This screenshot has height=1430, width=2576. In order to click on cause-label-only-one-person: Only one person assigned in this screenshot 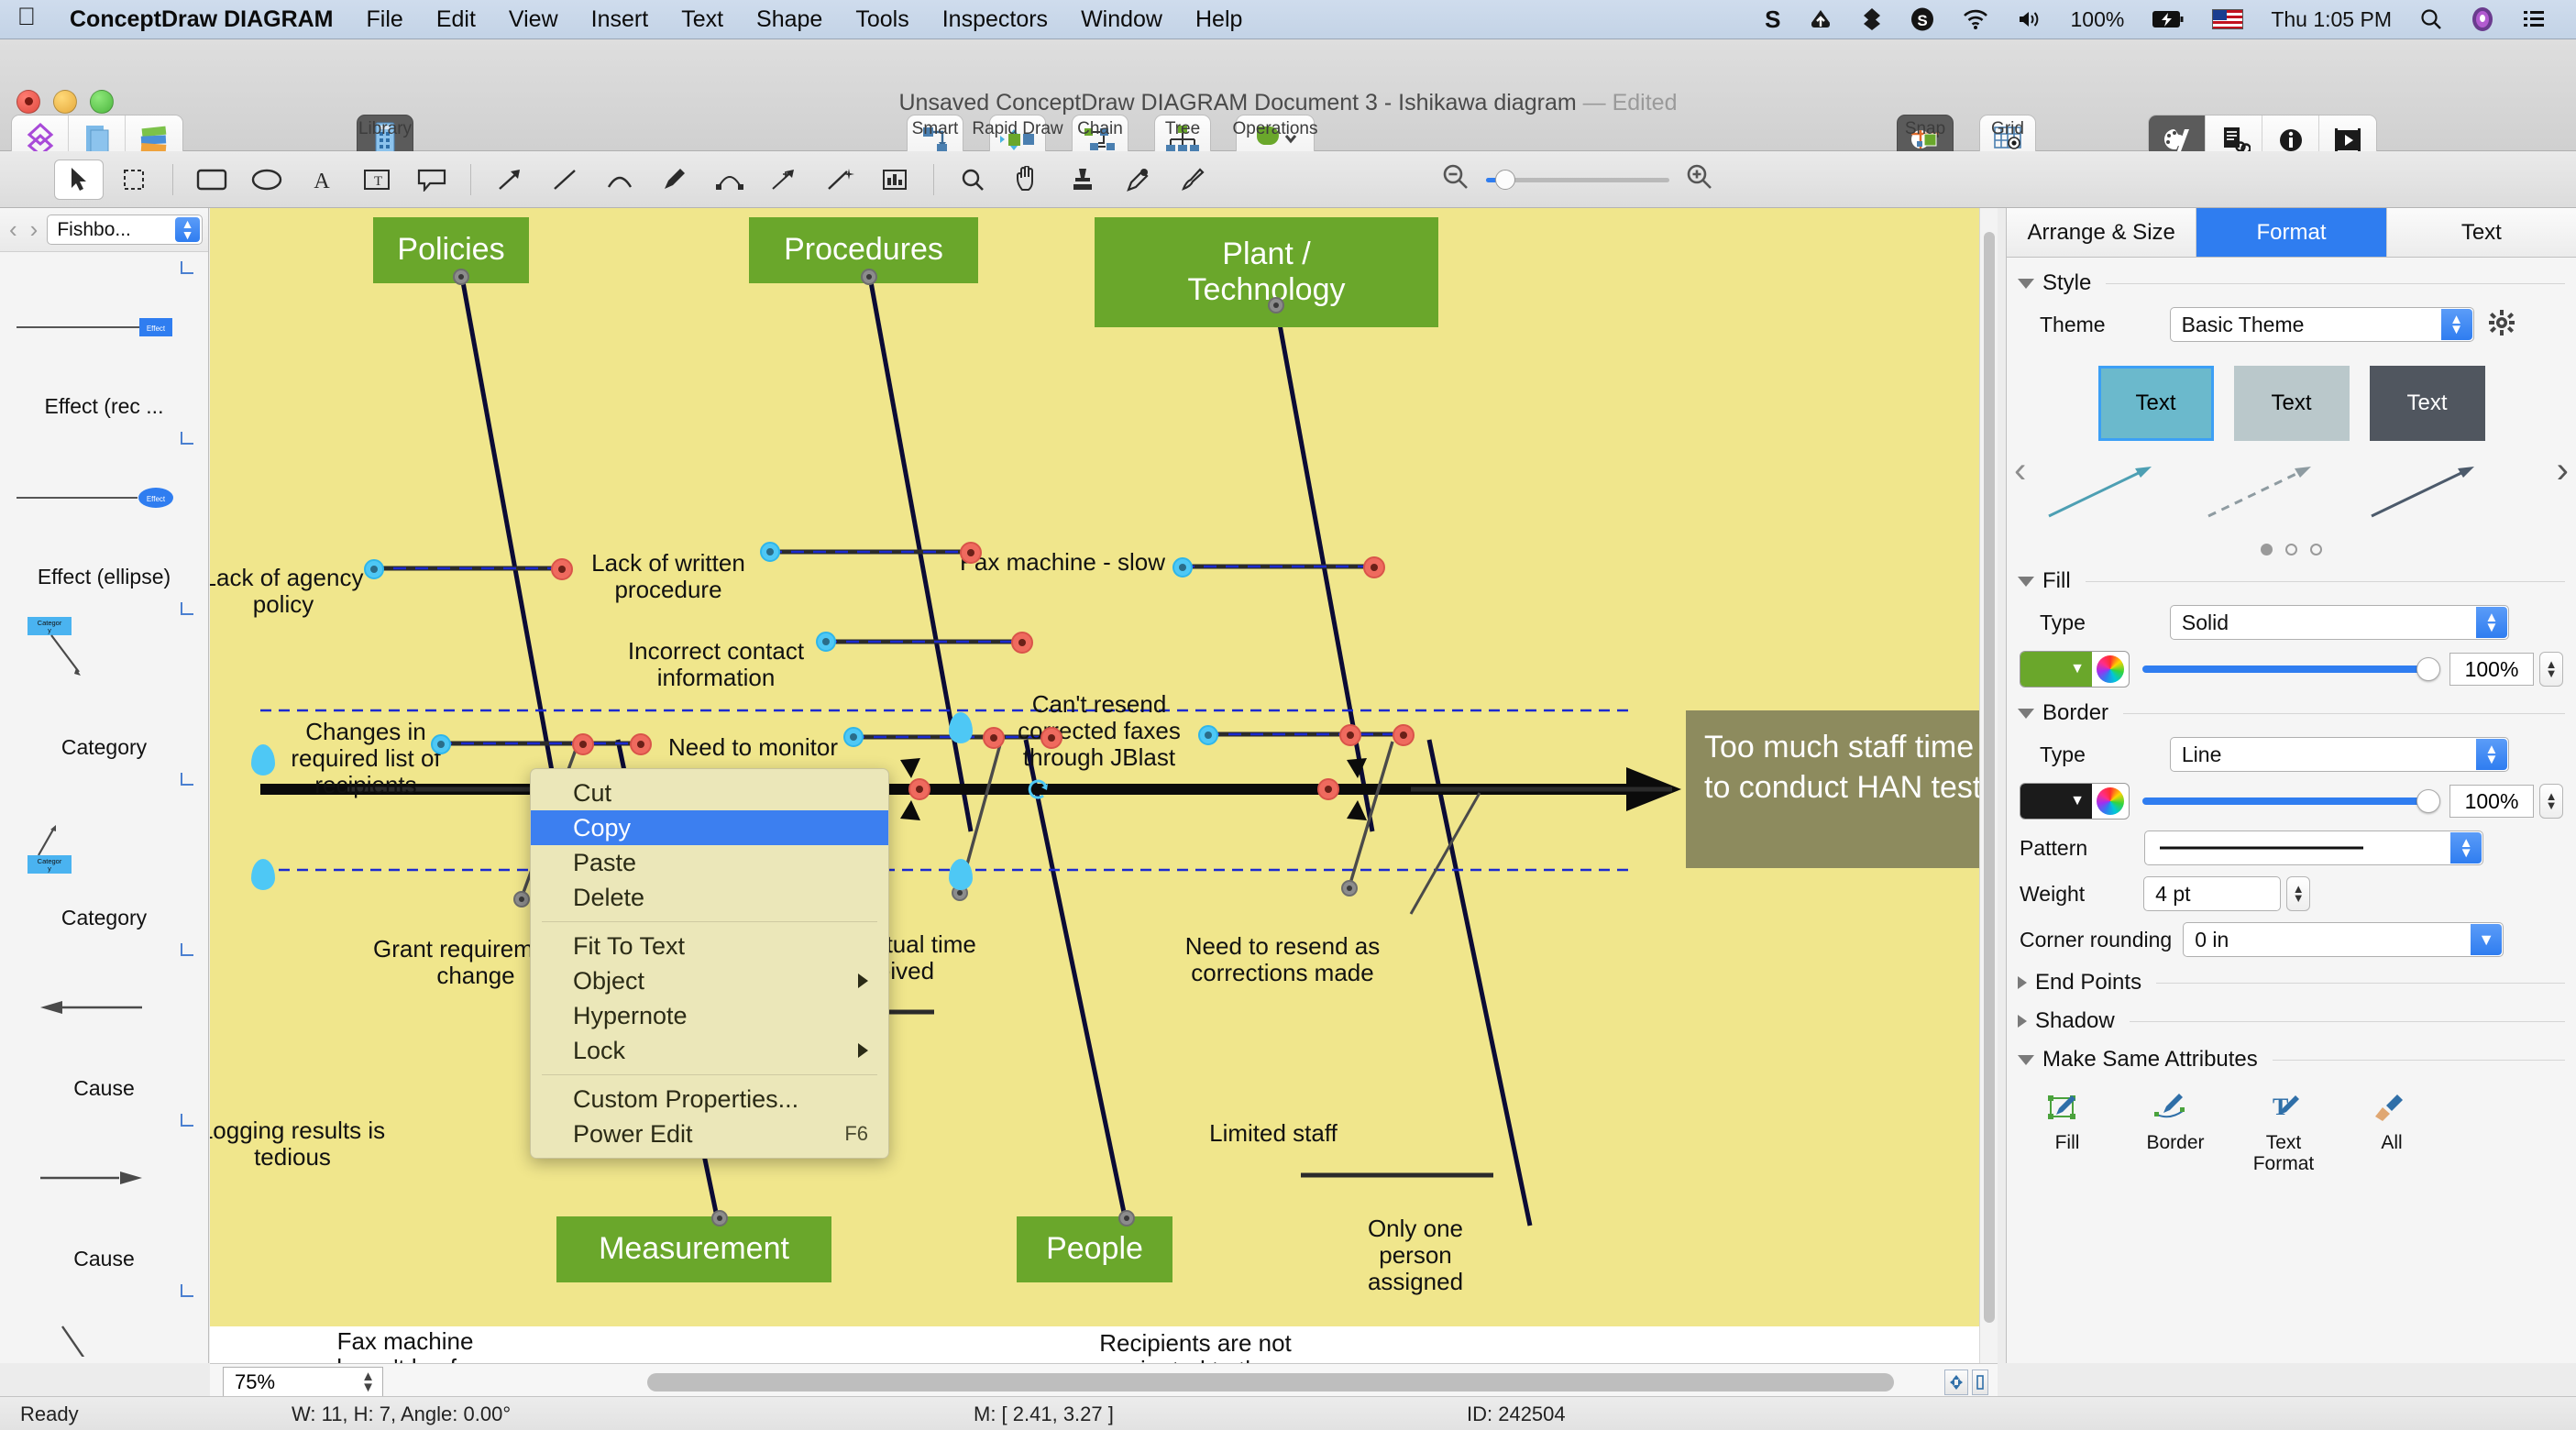, I will do `click(1416, 1242)`.